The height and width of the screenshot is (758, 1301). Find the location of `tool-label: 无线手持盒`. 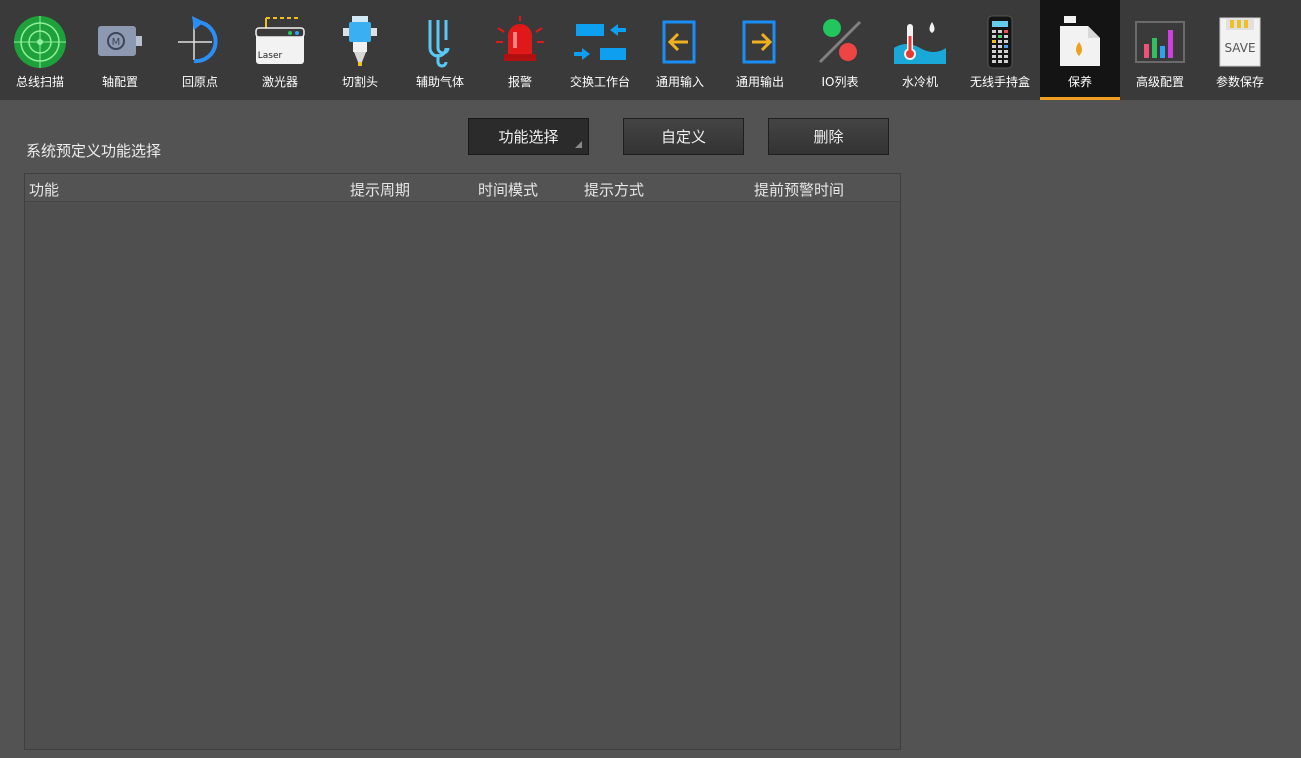

tool-label: 无线手持盒 is located at coordinates (999, 82).